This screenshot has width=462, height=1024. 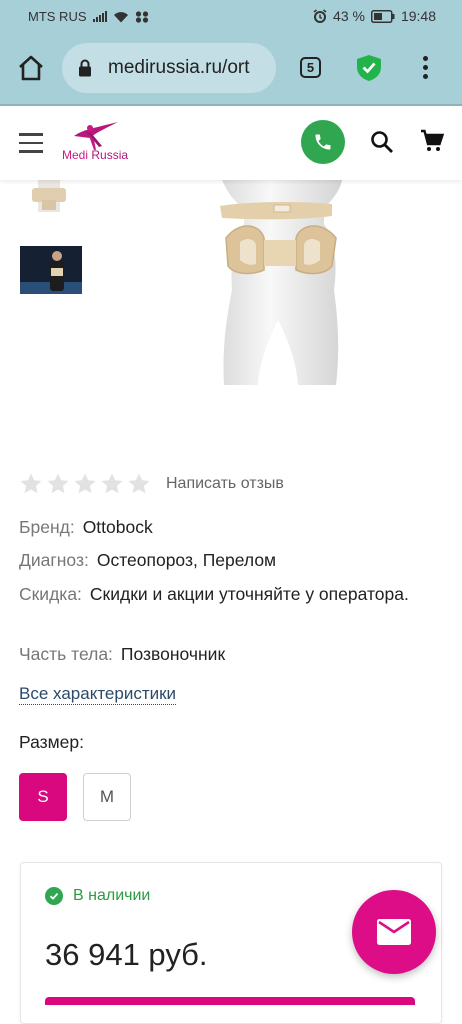 What do you see at coordinates (52, 742) in the screenshot?
I see `size-title: Размер:` at bounding box center [52, 742].